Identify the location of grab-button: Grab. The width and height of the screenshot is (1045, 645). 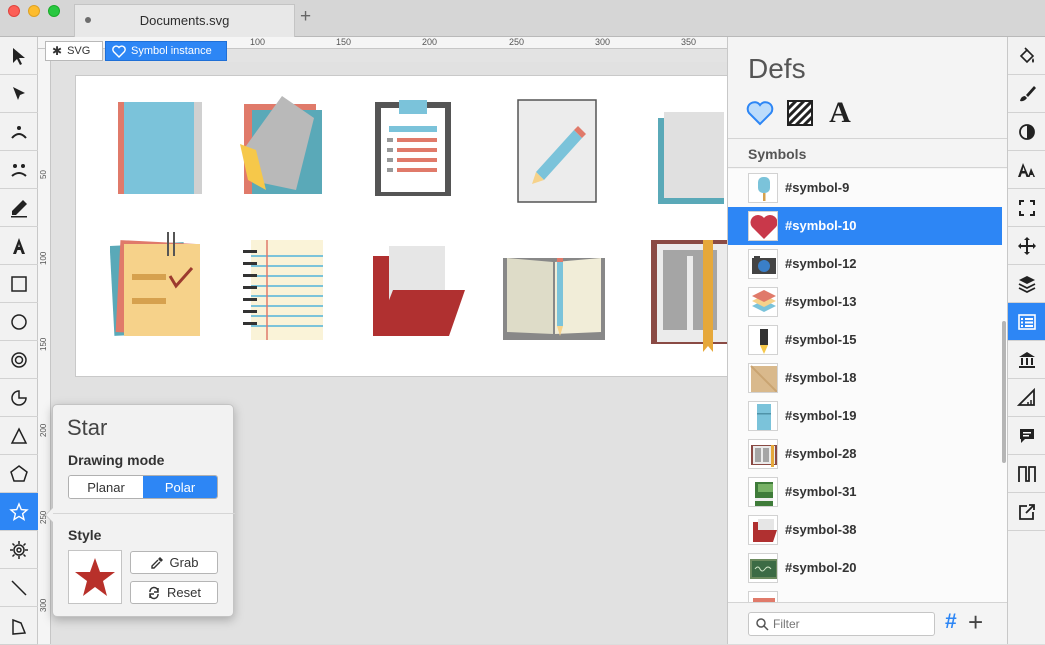
(174, 562).